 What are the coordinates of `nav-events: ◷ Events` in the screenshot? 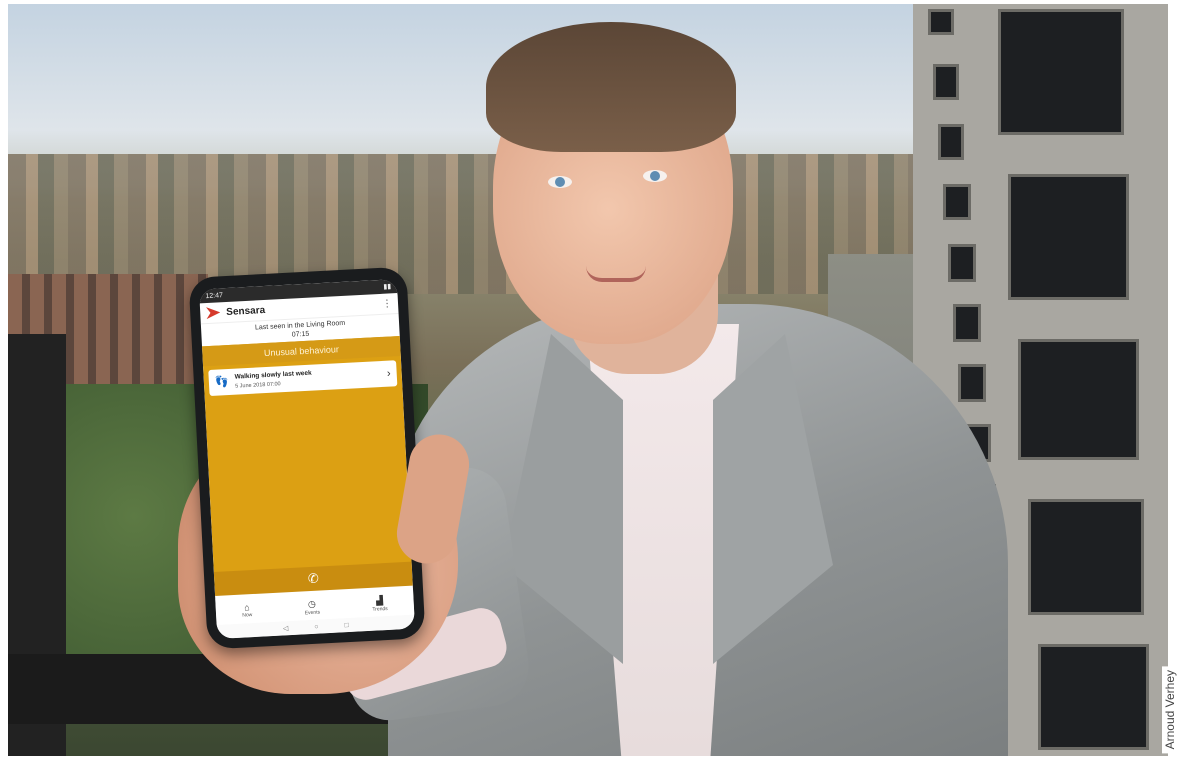 It's located at (312, 607).